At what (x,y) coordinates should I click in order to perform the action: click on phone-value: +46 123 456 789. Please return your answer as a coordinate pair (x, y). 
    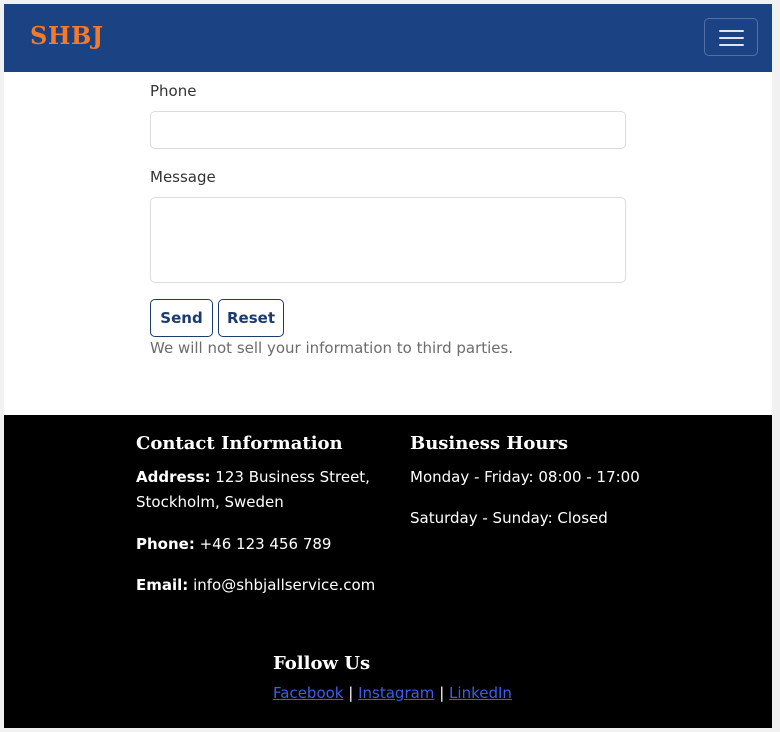
    Looking at the image, I should click on (265, 544).